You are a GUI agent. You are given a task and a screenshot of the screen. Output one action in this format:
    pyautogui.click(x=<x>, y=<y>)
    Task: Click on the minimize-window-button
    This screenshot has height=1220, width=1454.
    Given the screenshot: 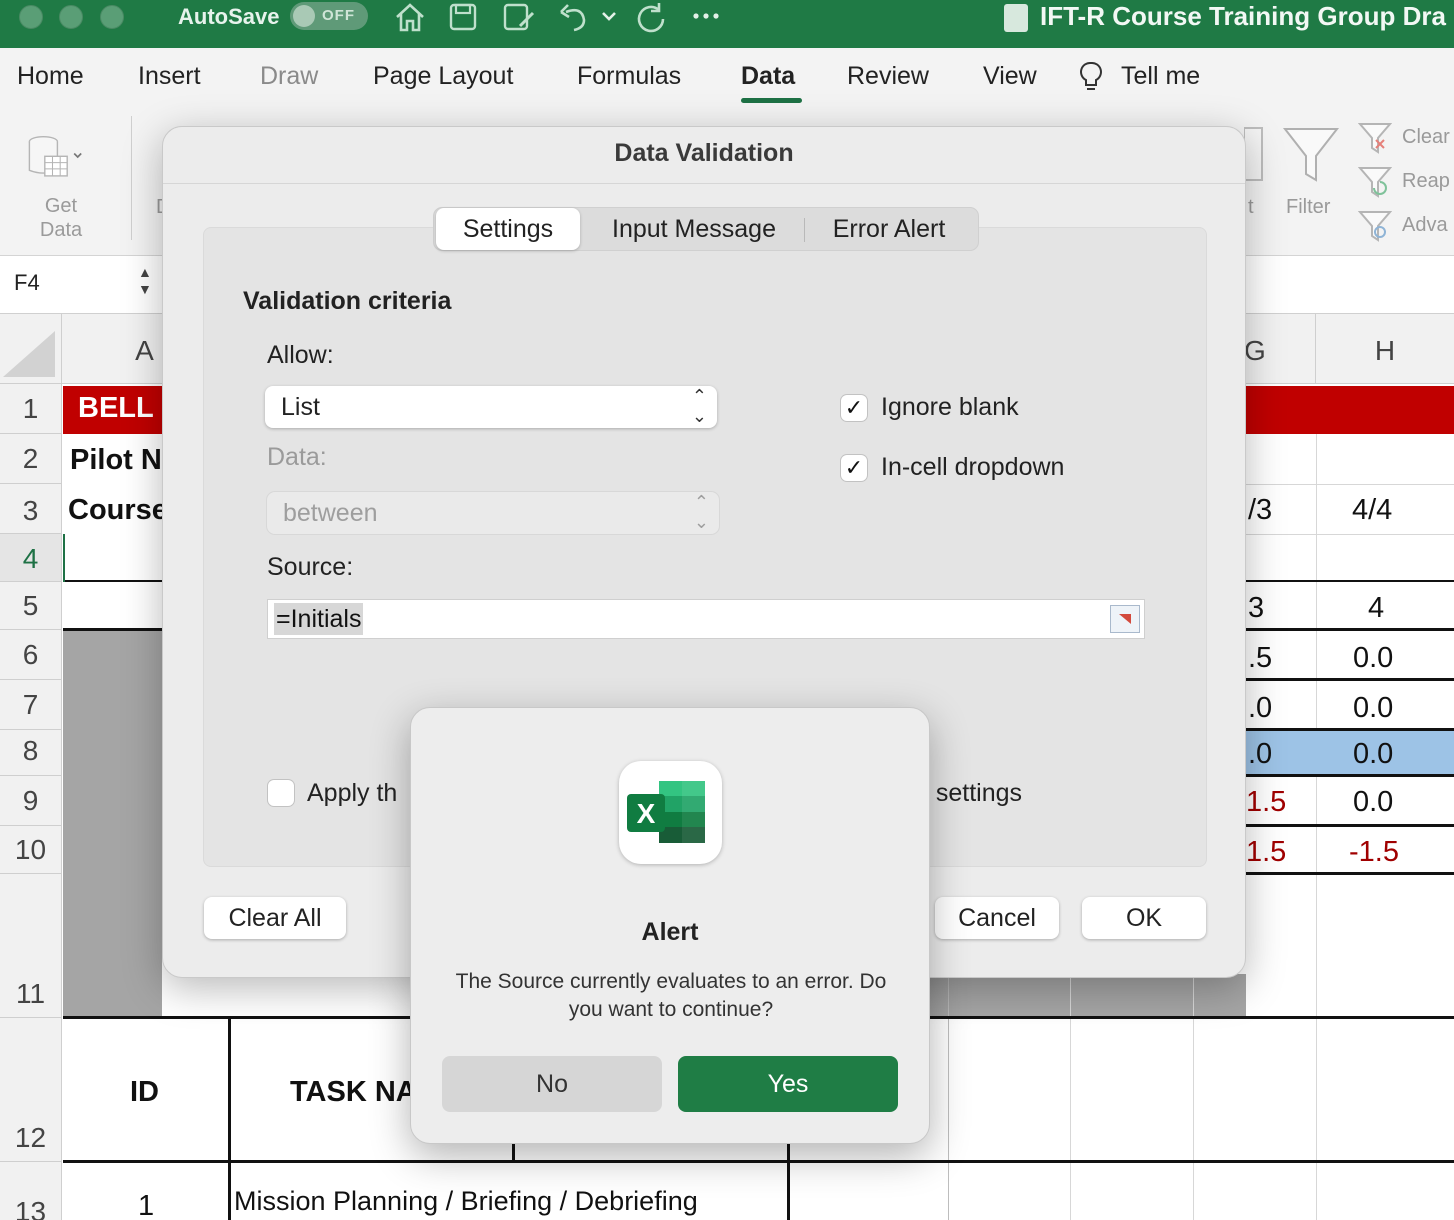 What is the action you would take?
    pyautogui.click(x=71, y=17)
    